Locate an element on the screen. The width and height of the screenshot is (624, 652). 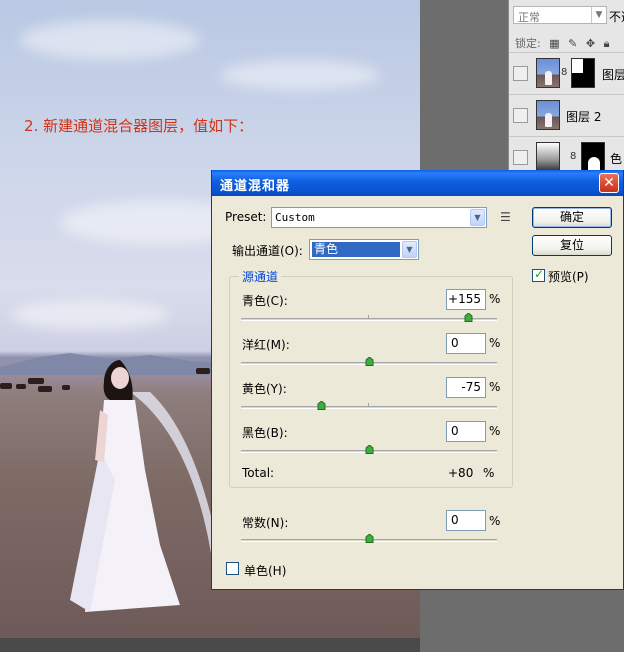
constant-slider is located at coordinates (369, 538).